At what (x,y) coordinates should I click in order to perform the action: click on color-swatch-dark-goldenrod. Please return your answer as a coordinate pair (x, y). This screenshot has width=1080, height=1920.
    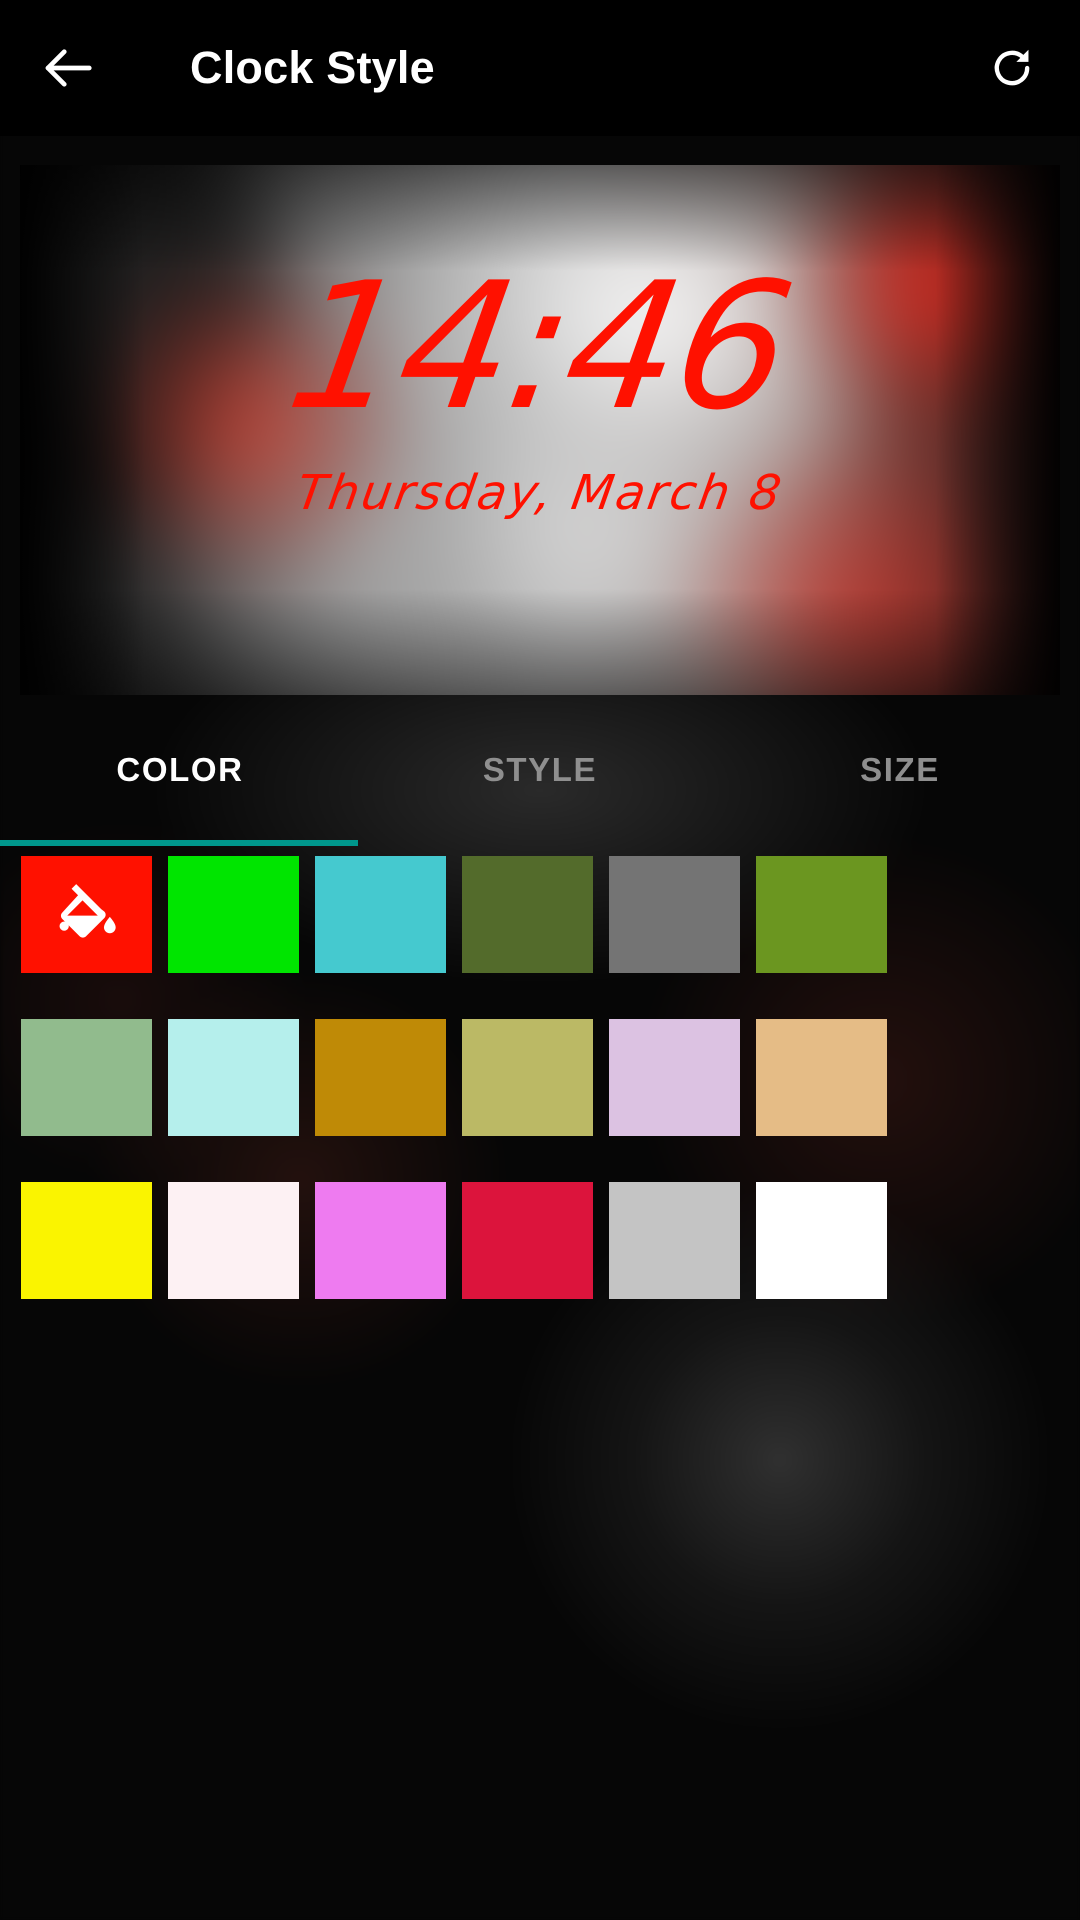
    Looking at the image, I should click on (380, 1077).